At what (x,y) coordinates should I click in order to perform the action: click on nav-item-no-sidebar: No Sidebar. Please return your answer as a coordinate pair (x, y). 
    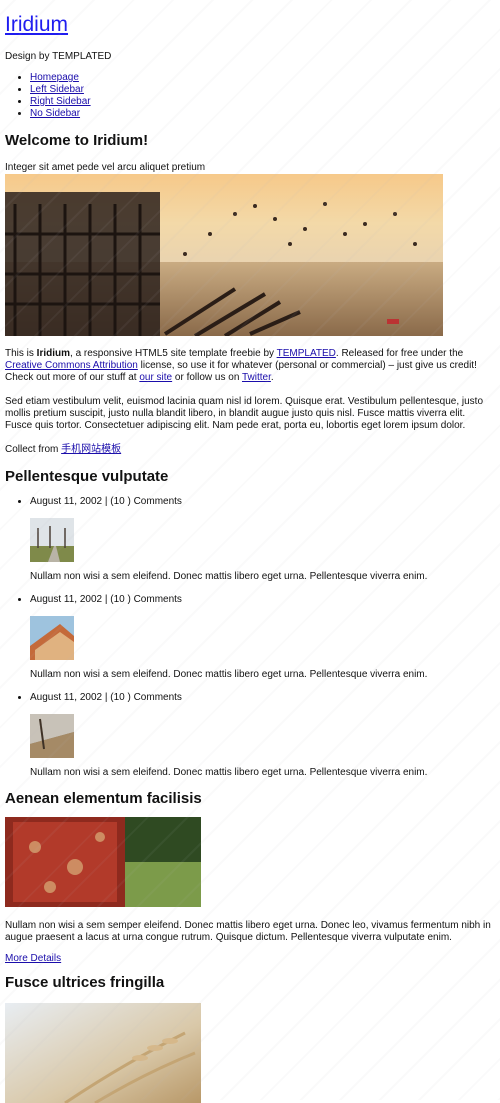
    Looking at the image, I should click on (262, 114).